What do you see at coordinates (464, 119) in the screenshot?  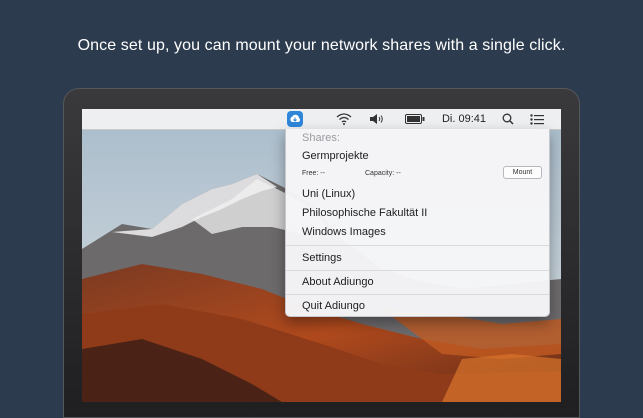 I see `menubar-clock: Di. 09:41` at bounding box center [464, 119].